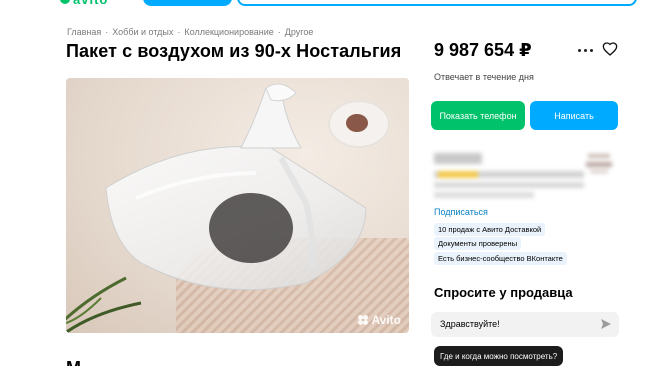  I want to click on photo-watermark: Avito, so click(379, 320).